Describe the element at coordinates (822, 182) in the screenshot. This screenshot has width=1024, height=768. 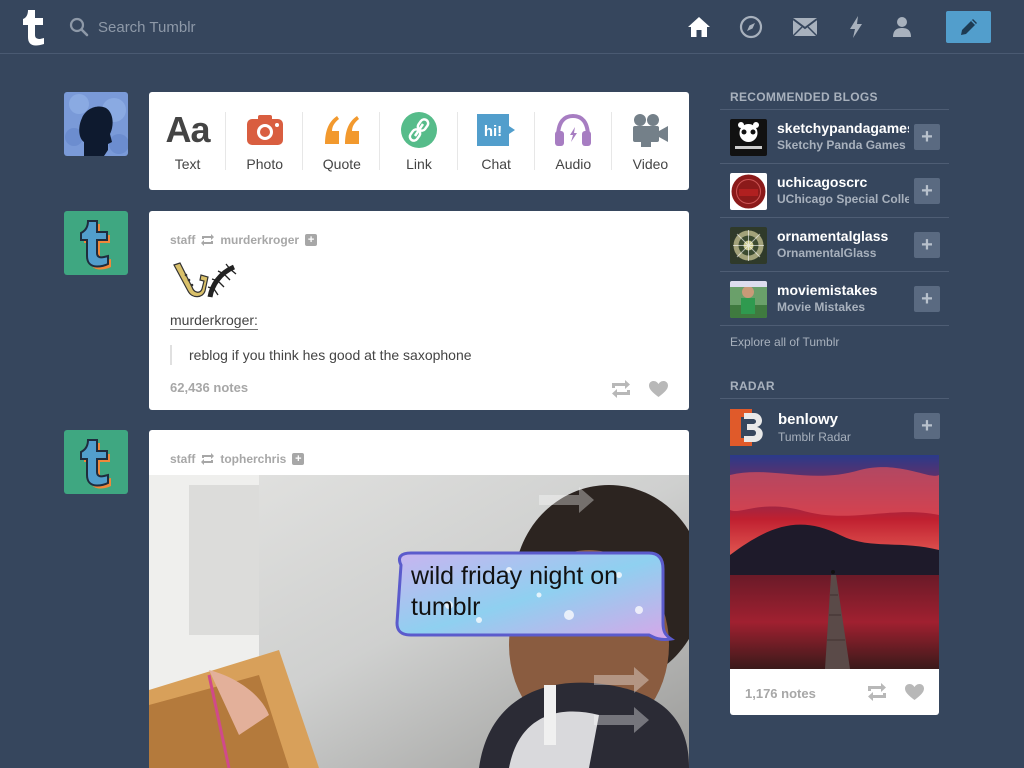
I see `blog-name: uchicagoscrc` at that location.